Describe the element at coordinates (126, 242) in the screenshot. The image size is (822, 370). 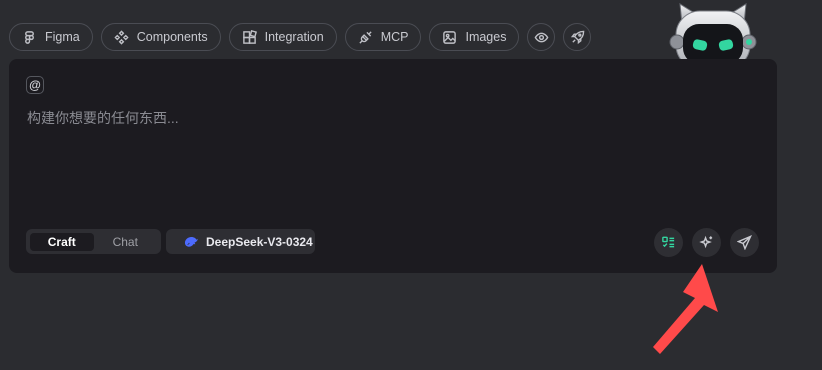
I see `mode-chat: Chat` at that location.